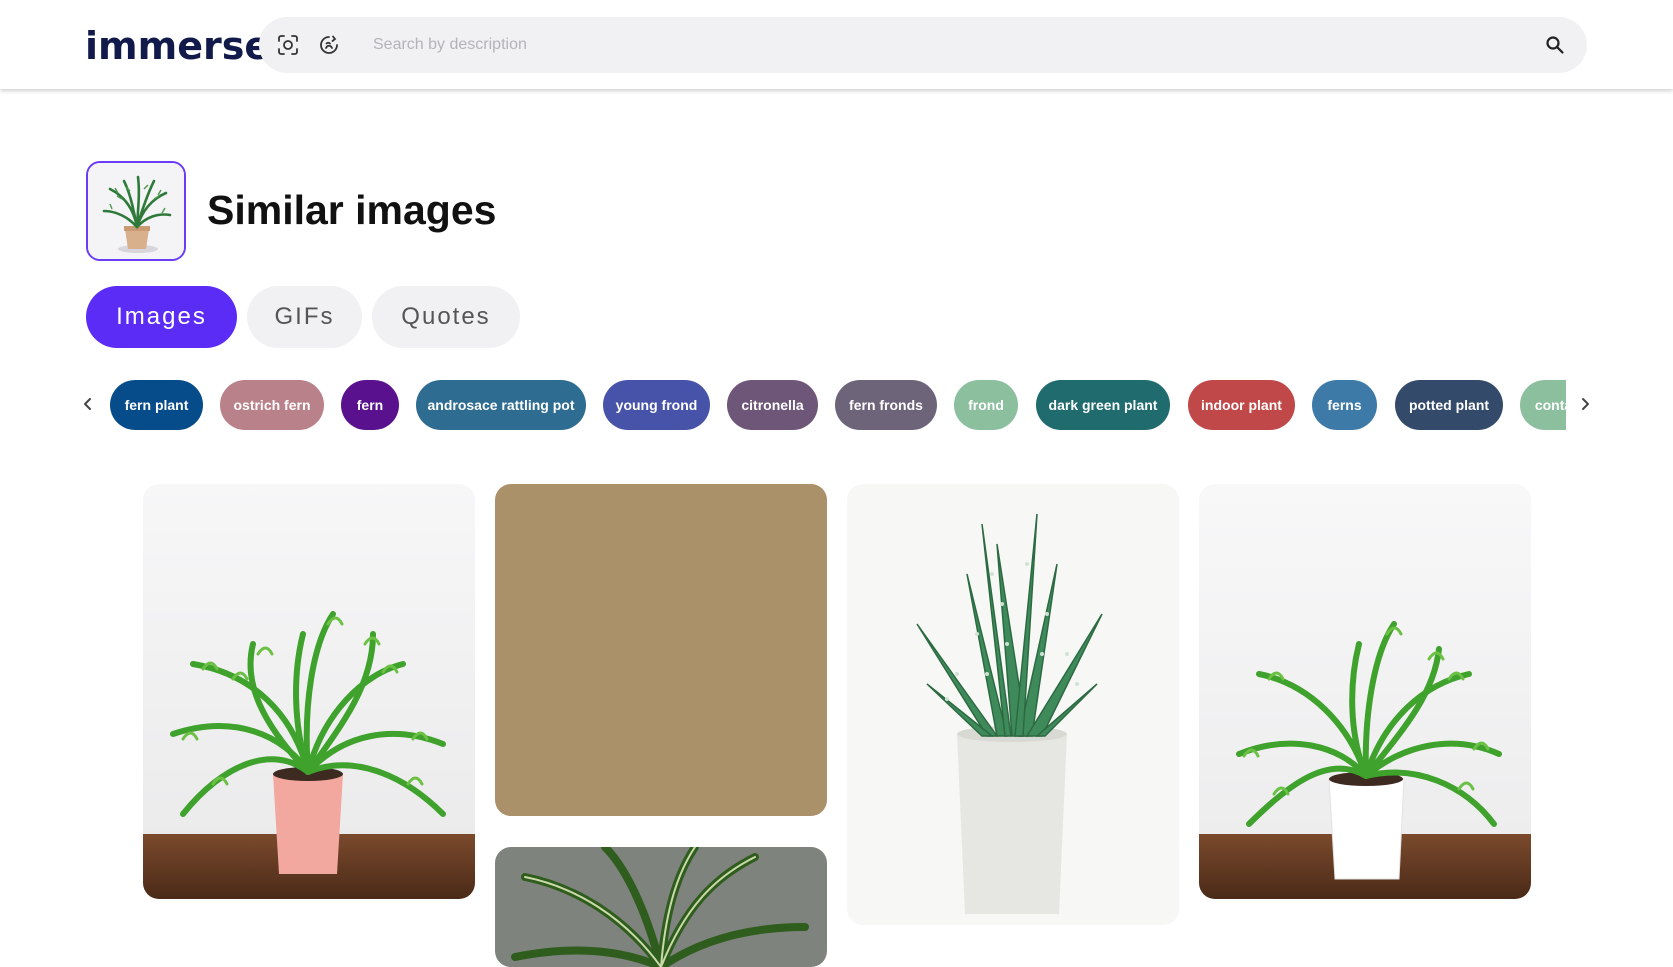 This screenshot has height=967, width=1673. What do you see at coordinates (136, 211) in the screenshot?
I see `source-image-thumbnail` at bounding box center [136, 211].